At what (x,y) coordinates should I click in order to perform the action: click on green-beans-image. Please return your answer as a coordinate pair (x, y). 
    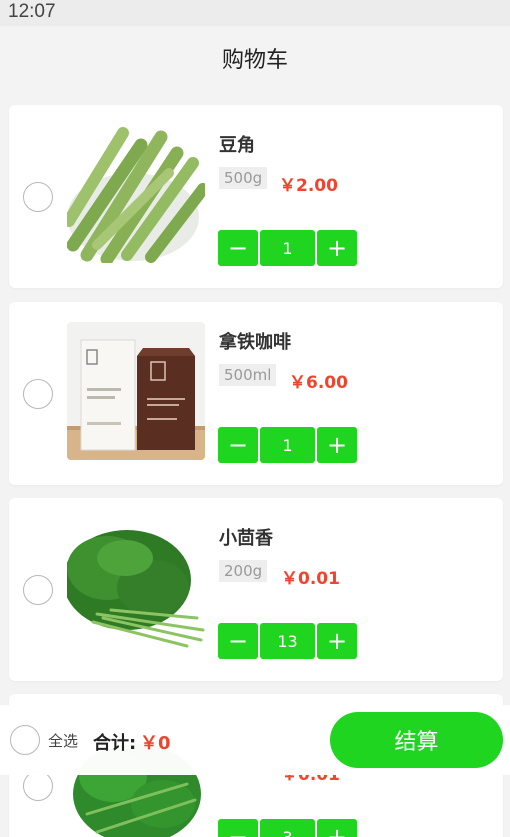
    Looking at the image, I should click on (136, 194).